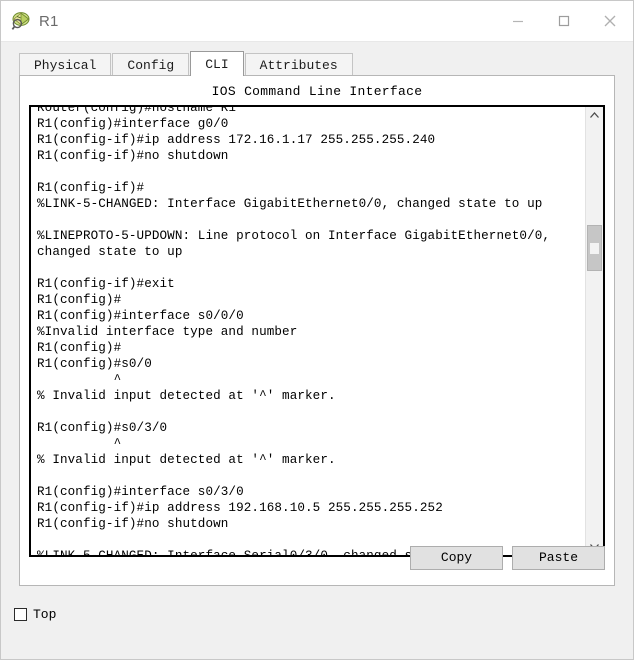  What do you see at coordinates (91, 188) in the screenshot?
I see `terminal-line: R1(config-if)#` at bounding box center [91, 188].